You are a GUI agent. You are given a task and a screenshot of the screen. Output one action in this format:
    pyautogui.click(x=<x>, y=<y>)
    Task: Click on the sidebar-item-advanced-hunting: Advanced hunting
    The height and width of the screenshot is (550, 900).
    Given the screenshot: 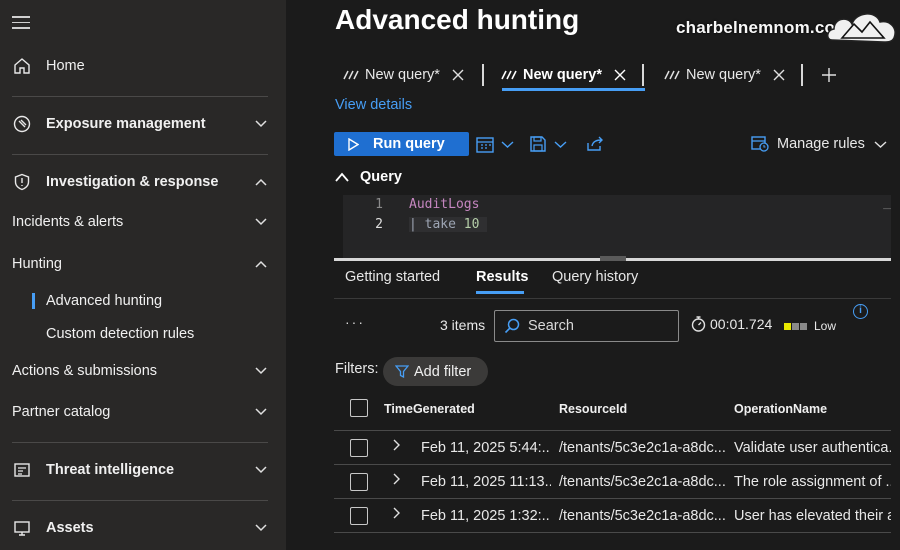 What is the action you would take?
    pyautogui.click(x=143, y=301)
    